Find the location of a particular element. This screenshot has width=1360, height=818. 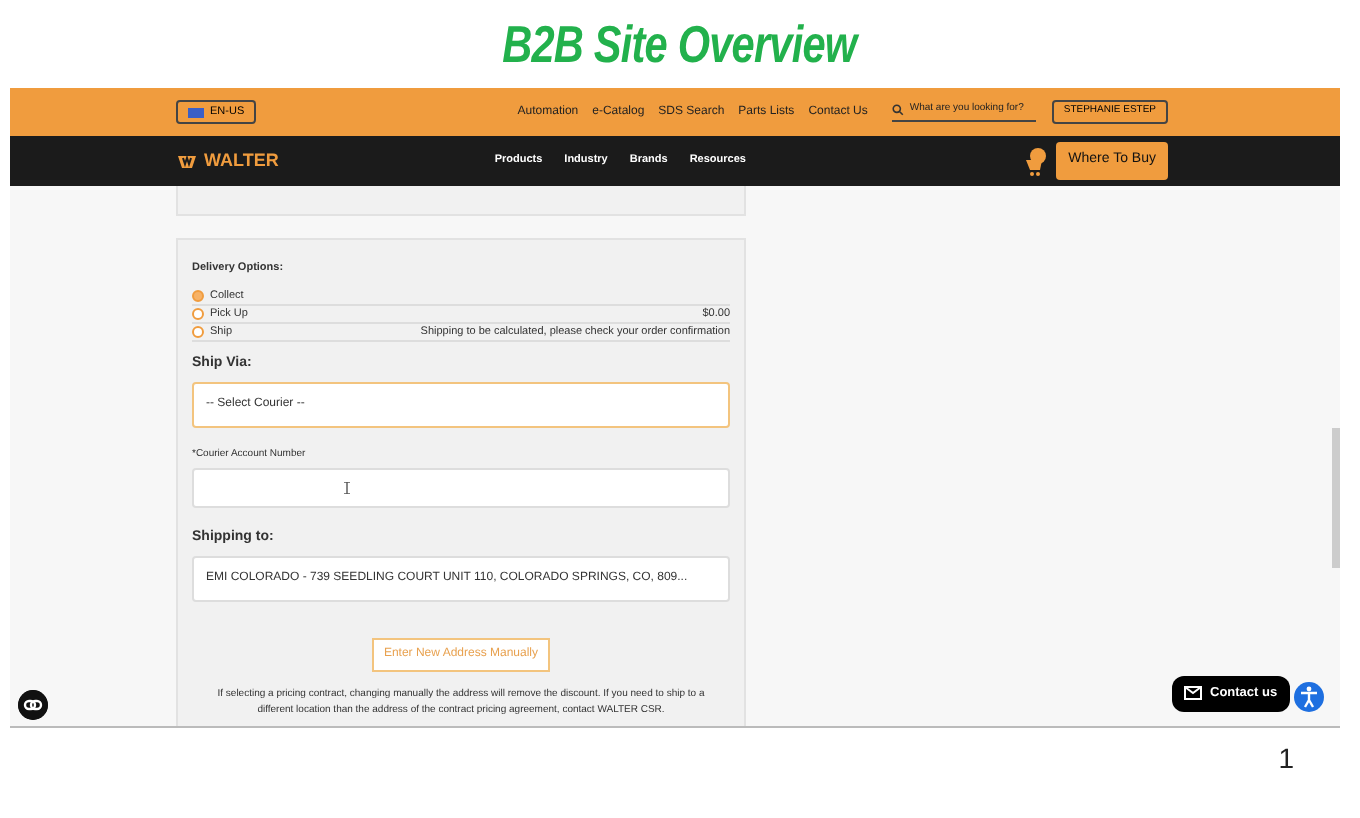

envelope-icon is located at coordinates (1193, 693).